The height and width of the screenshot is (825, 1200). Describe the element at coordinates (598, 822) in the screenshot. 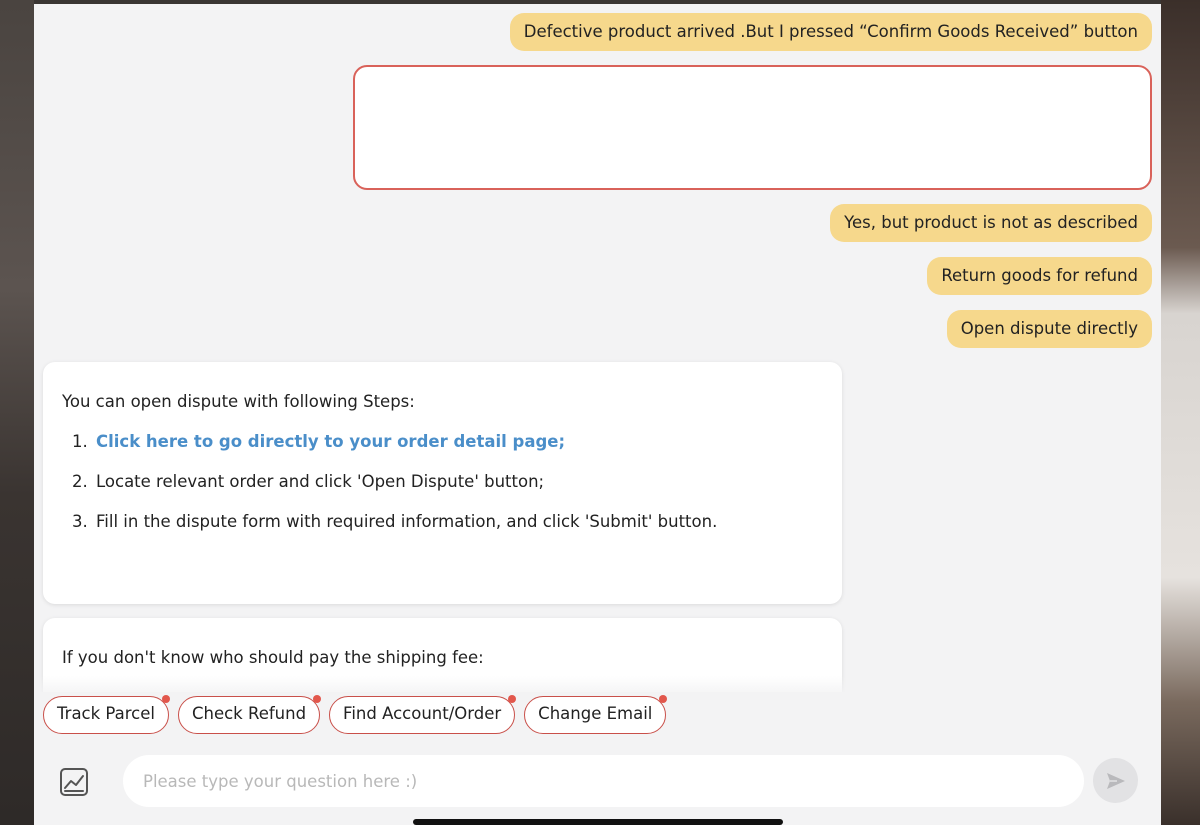

I see `home-indicator` at that location.